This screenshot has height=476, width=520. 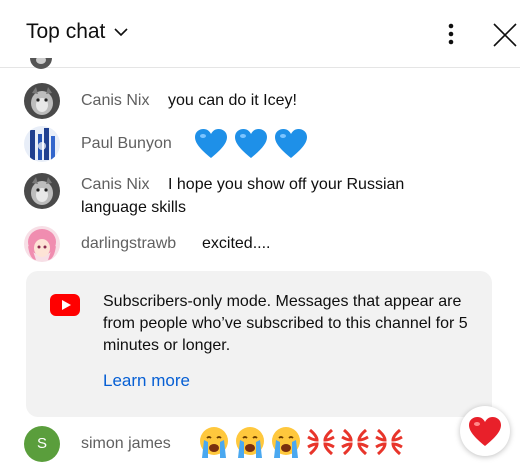 I want to click on message-text: you can do it Icey!, so click(x=232, y=100).